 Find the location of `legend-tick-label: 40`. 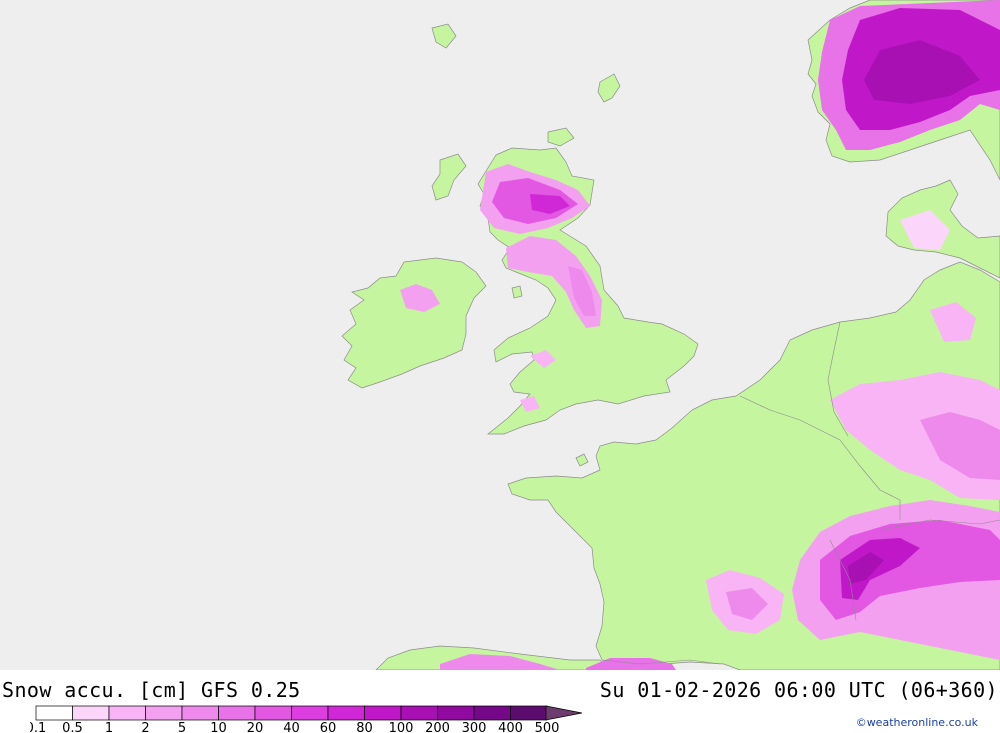

legend-tick-label: 40 is located at coordinates (291, 727).